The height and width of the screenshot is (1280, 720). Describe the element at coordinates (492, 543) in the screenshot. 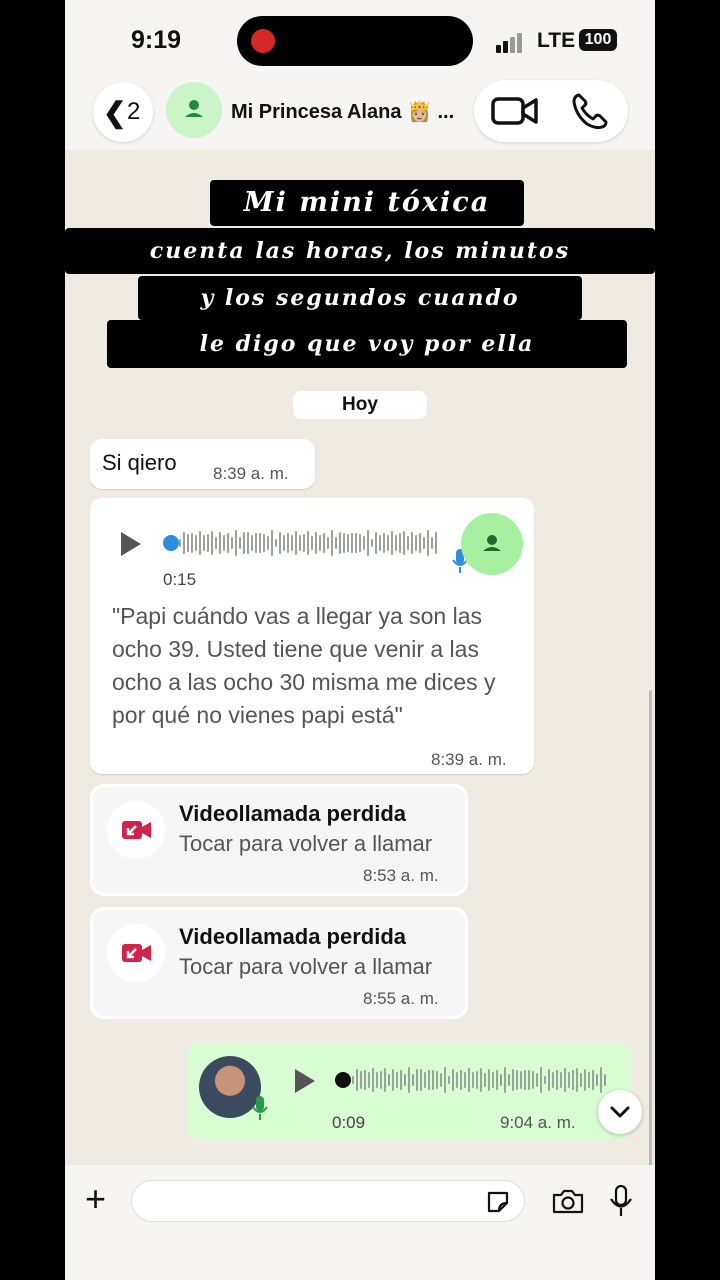

I see `contact-avatar-icon` at that location.